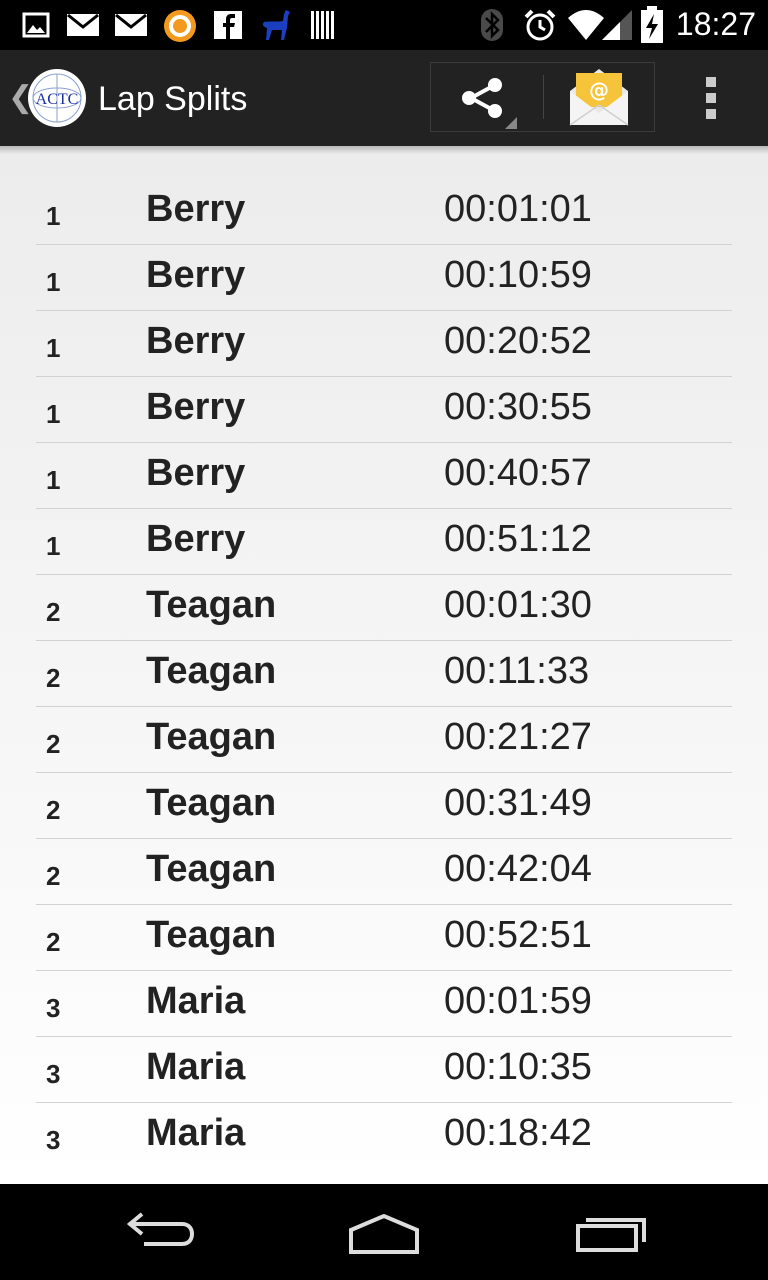 The image size is (768, 1280). I want to click on overflow-menu-icon, so click(711, 98).